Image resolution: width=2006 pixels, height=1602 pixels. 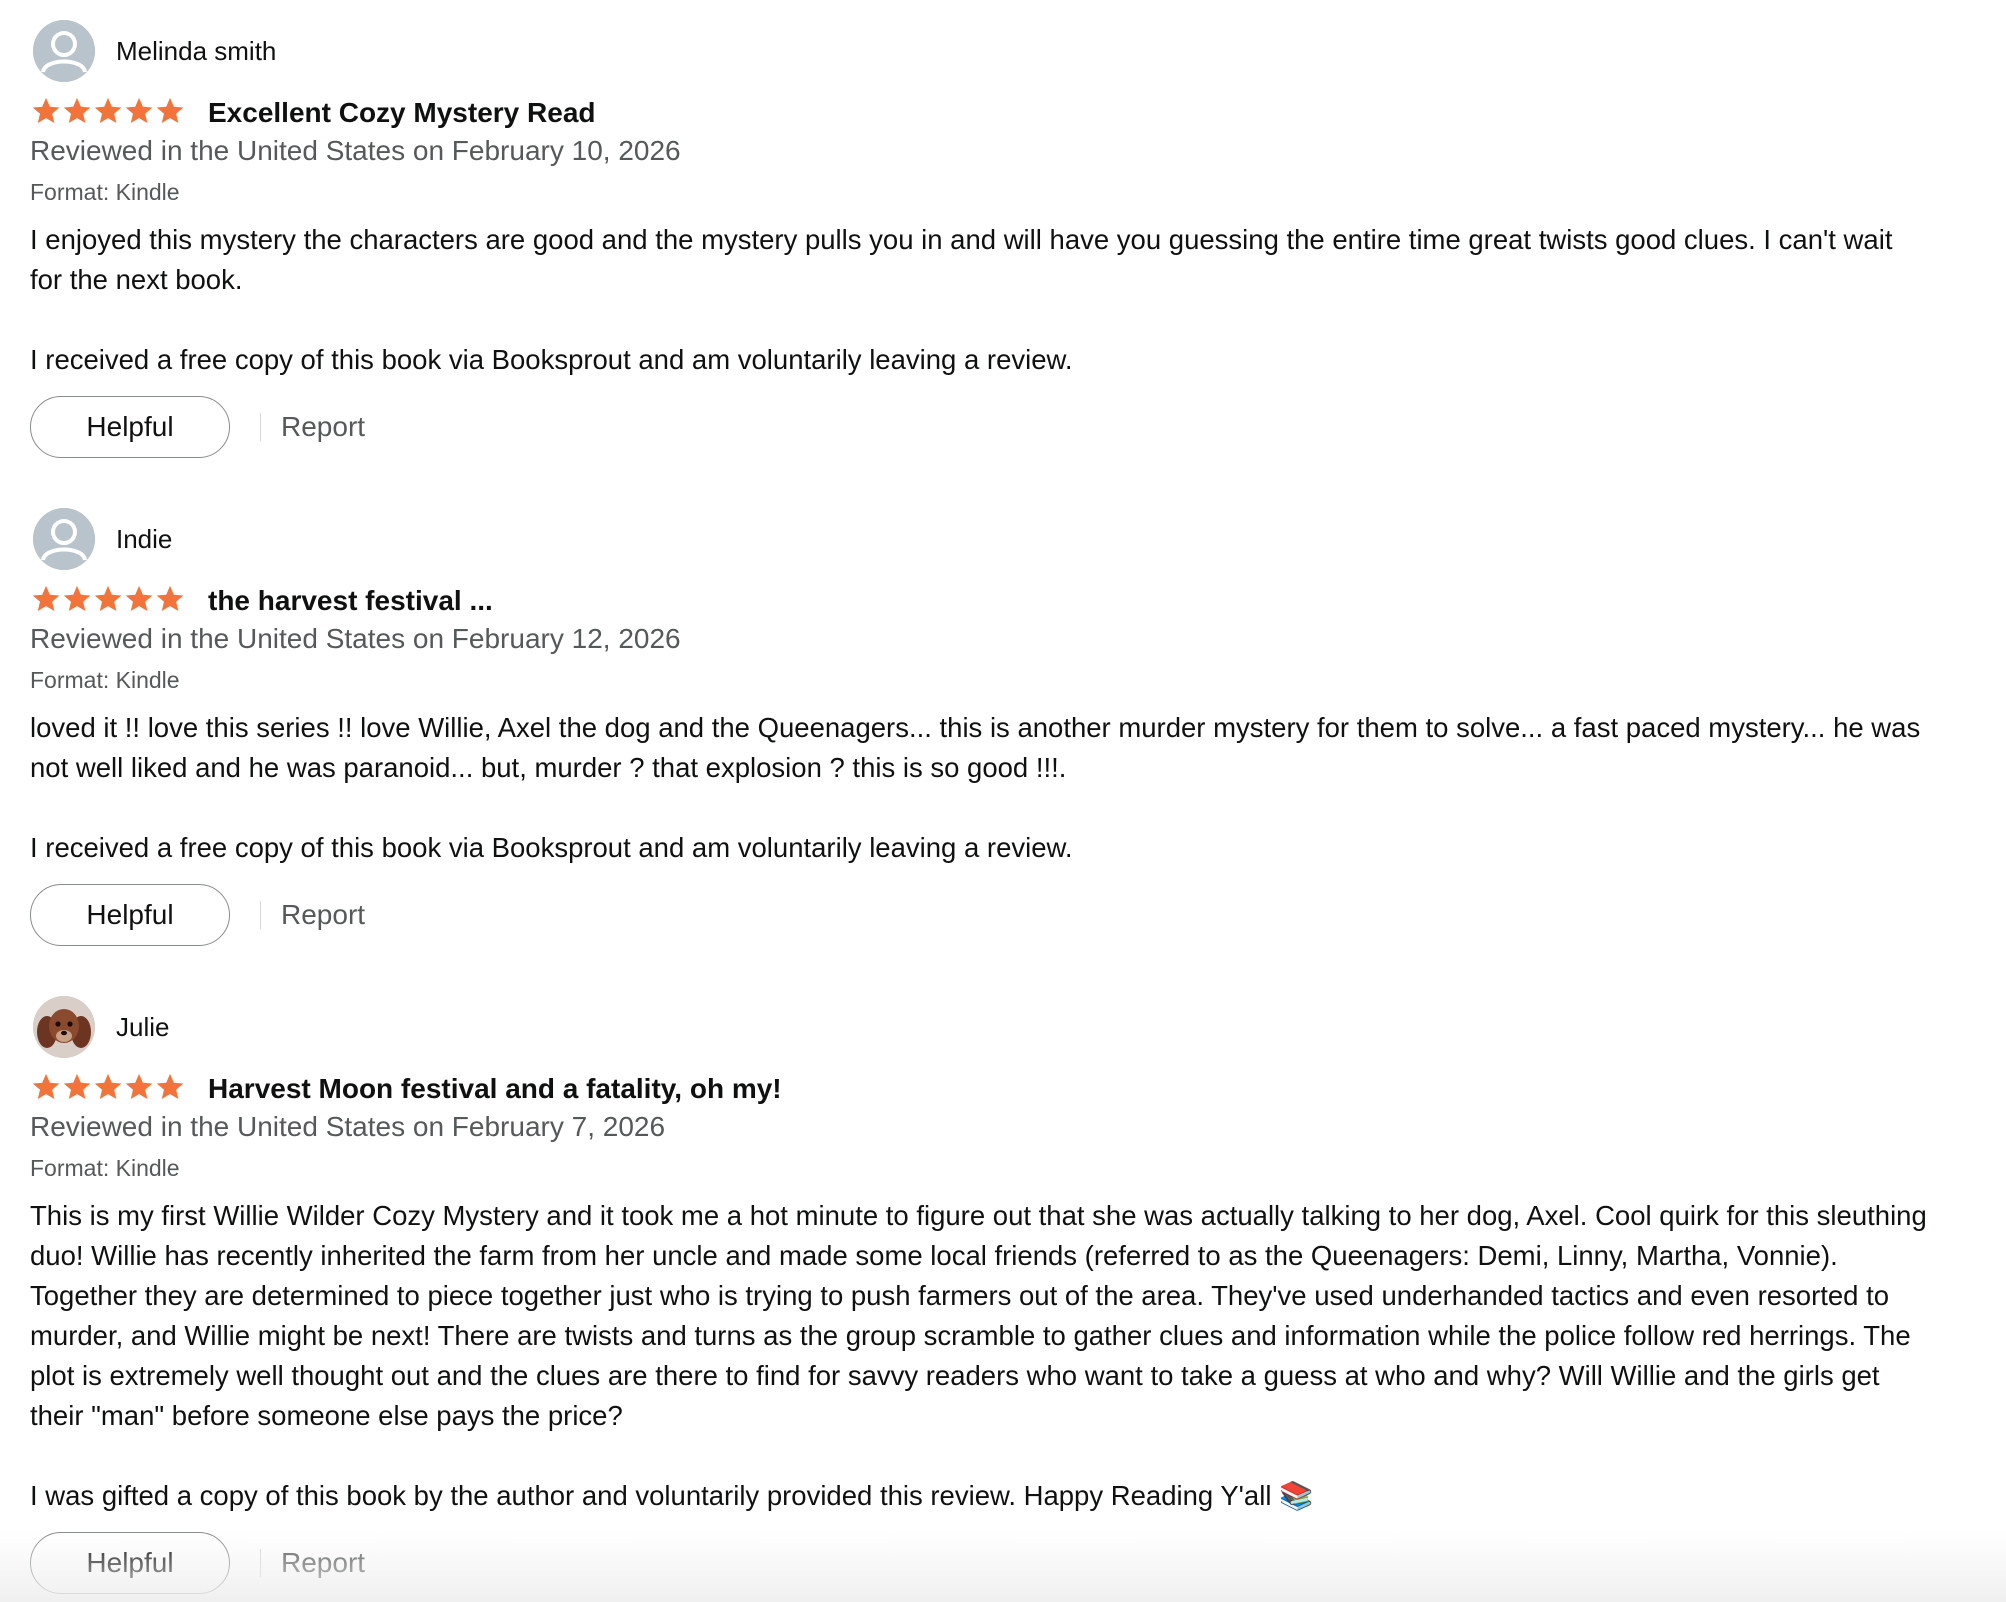 What do you see at coordinates (196, 51) in the screenshot?
I see `reviewer-name: Melinda smith` at bounding box center [196, 51].